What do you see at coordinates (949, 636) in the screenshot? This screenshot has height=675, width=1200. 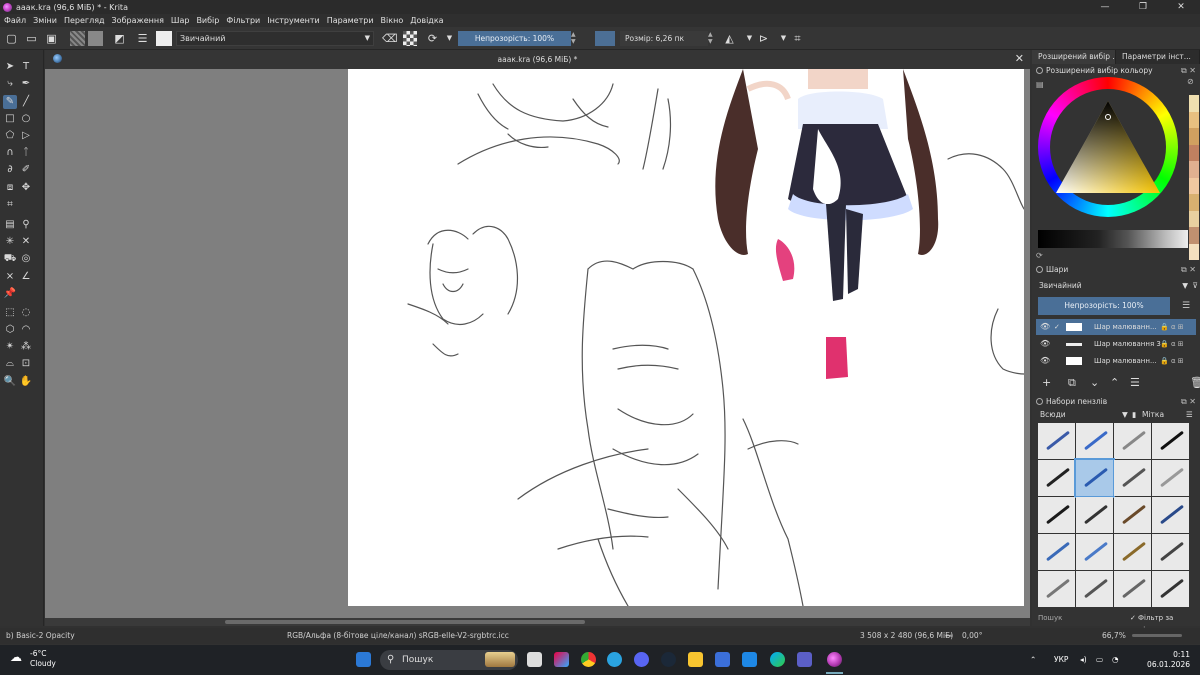 I see `rotation-icon: ⊷` at bounding box center [949, 636].